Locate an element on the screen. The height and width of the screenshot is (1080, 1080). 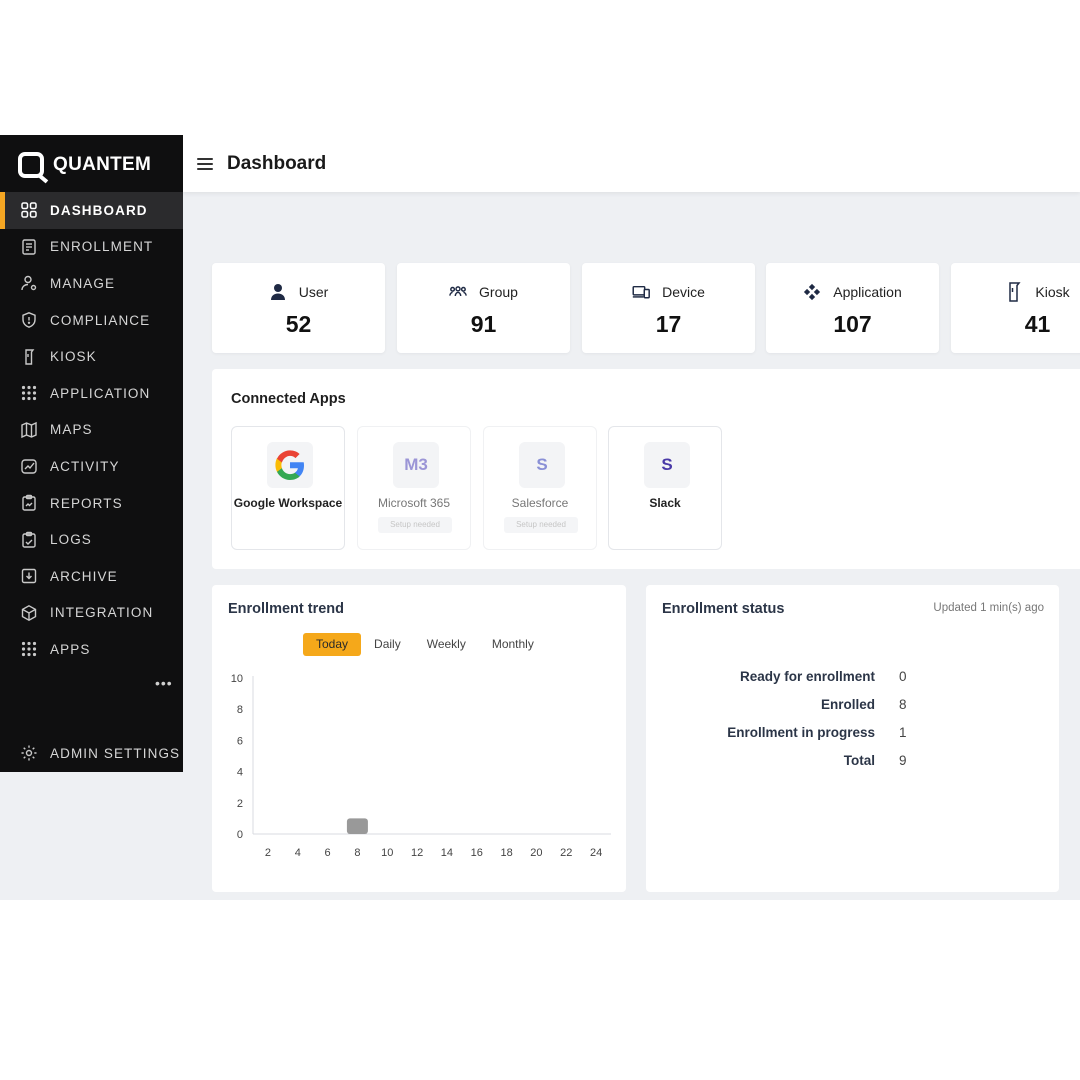
status-row-in-progress: Enrollment in progress 1 is located at coordinates (852, 735).